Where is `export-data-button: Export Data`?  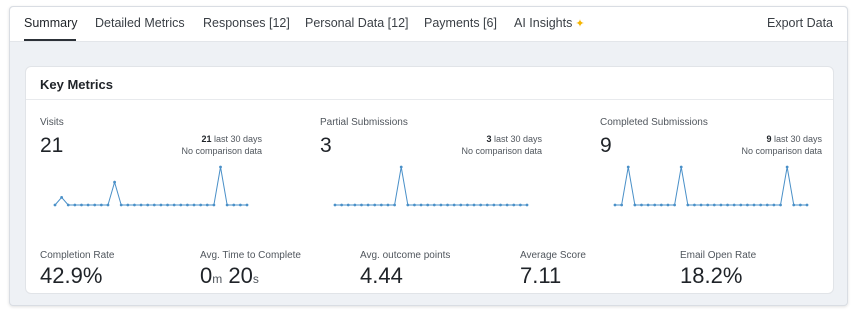
export-data-button: Export Data is located at coordinates (800, 23).